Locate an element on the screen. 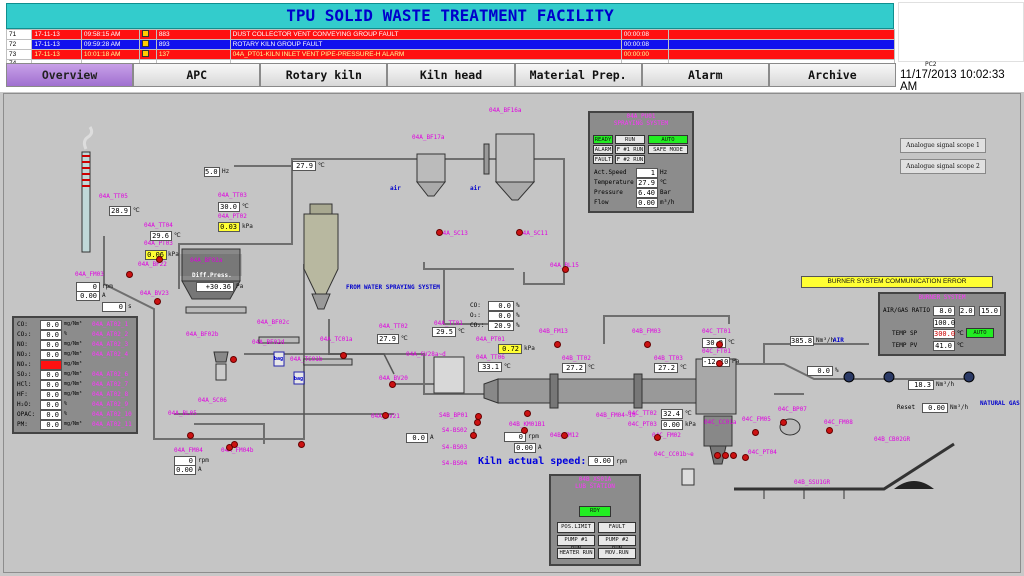  air-gas-ratio-value: 8.0 is located at coordinates (944, 311).